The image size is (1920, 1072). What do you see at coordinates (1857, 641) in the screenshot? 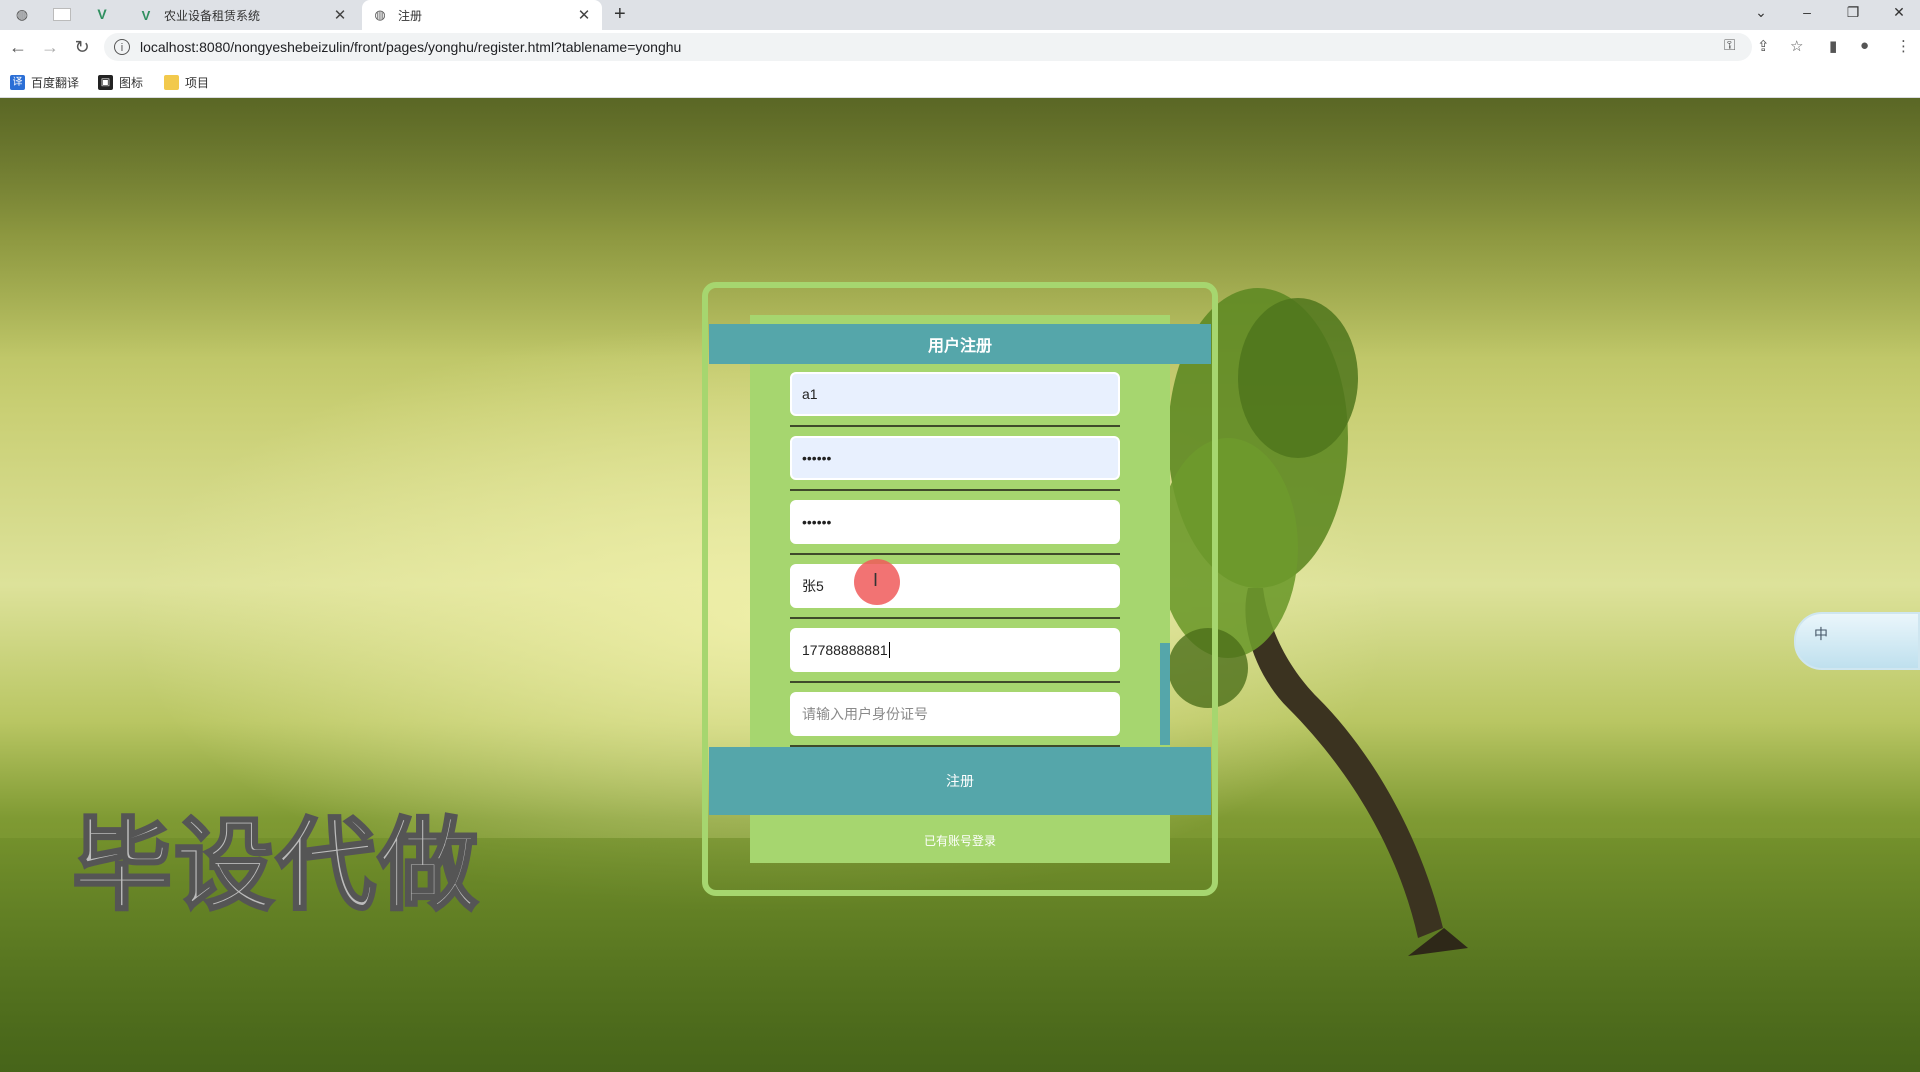
I see `ime-widget: 中` at bounding box center [1857, 641].